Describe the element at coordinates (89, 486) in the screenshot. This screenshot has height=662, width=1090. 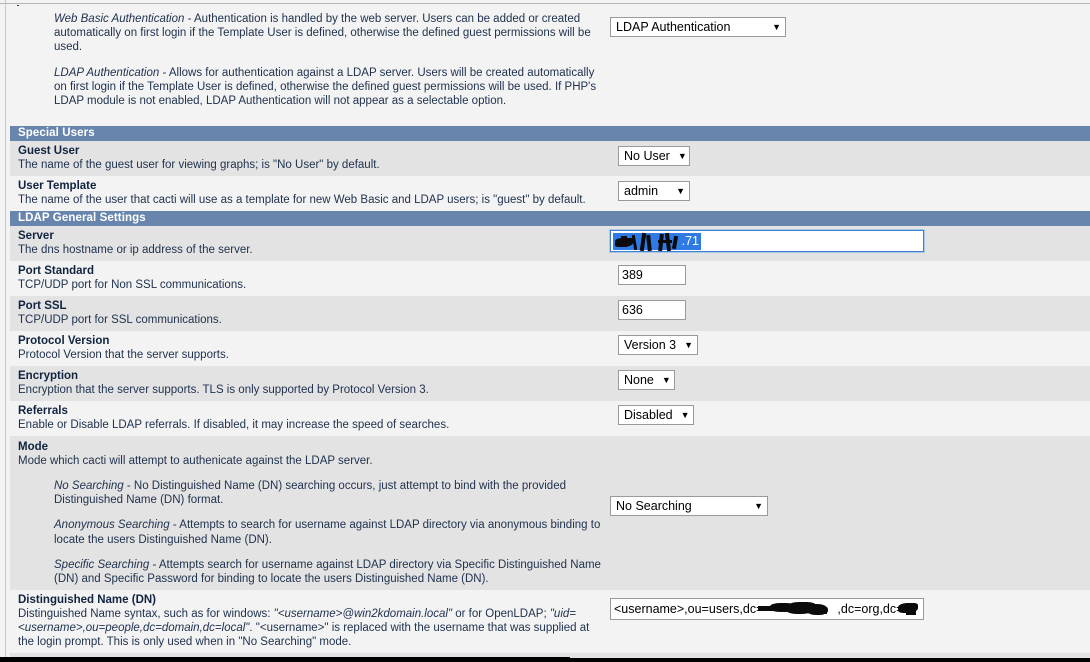
I see `mode-term-no-searching: No Searching` at that location.